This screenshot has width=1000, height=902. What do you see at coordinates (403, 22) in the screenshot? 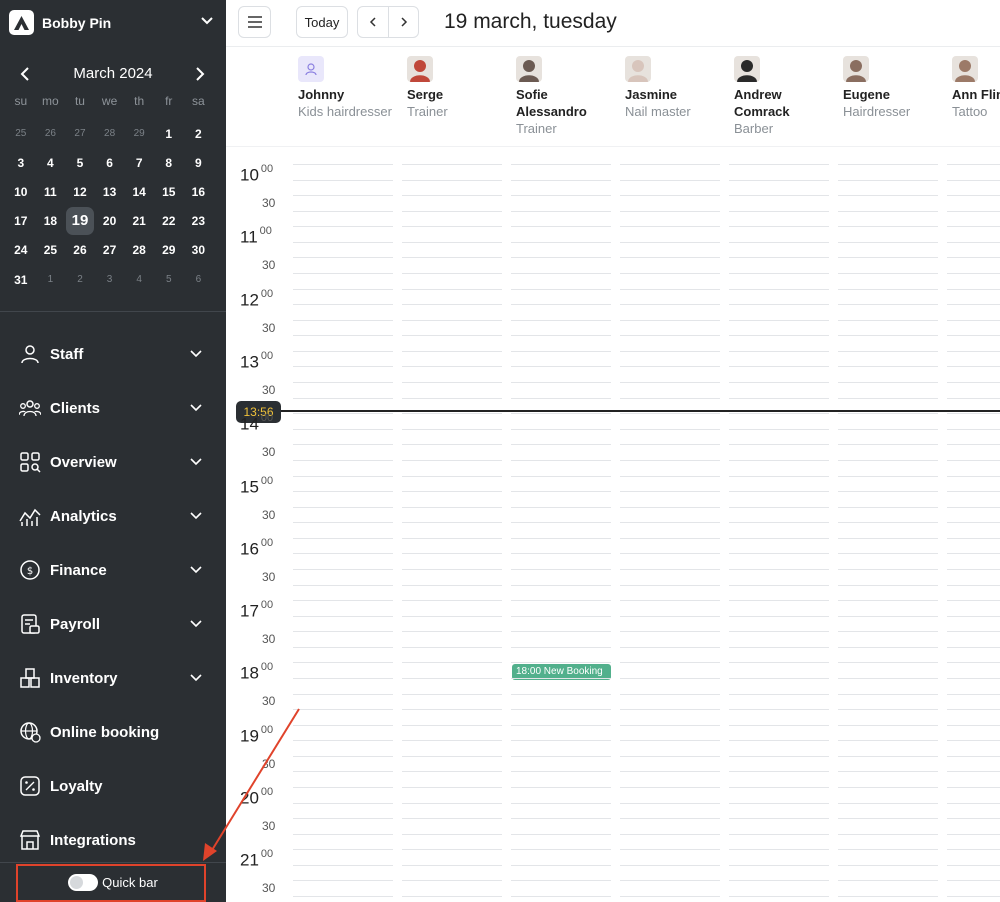
I see `next-day-button` at bounding box center [403, 22].